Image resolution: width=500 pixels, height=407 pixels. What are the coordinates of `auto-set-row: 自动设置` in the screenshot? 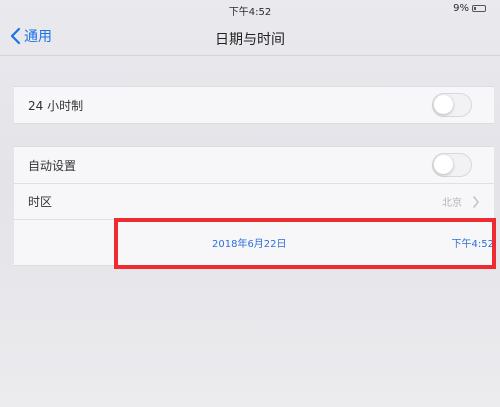 It's located at (254, 165).